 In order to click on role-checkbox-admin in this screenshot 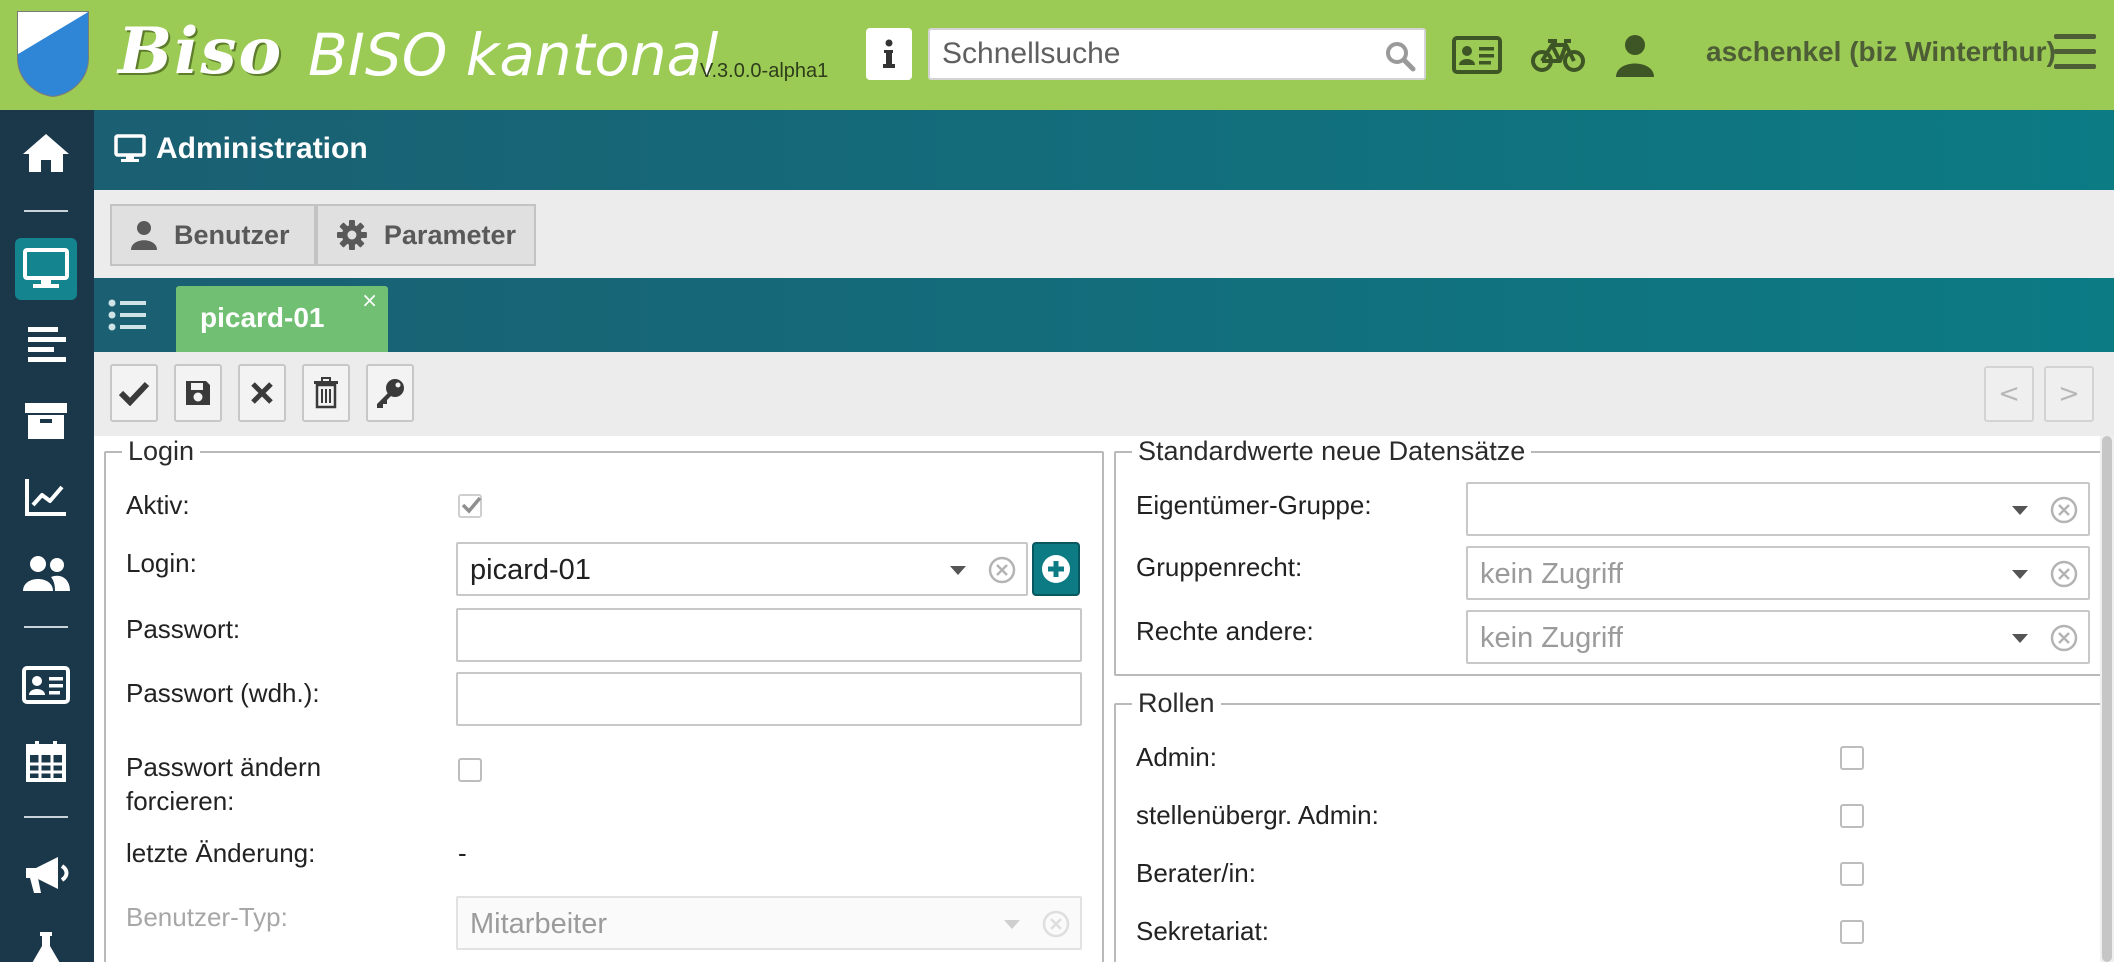, I will do `click(1852, 758)`.